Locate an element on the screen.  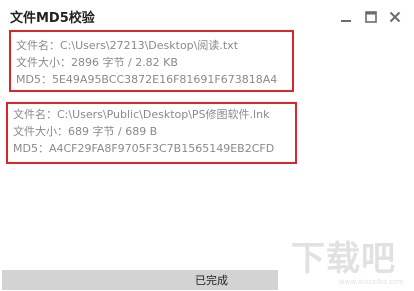
md5-row: MD5：5E49A95BCC3872E16F81691F673818A4 is located at coordinates (146, 79).